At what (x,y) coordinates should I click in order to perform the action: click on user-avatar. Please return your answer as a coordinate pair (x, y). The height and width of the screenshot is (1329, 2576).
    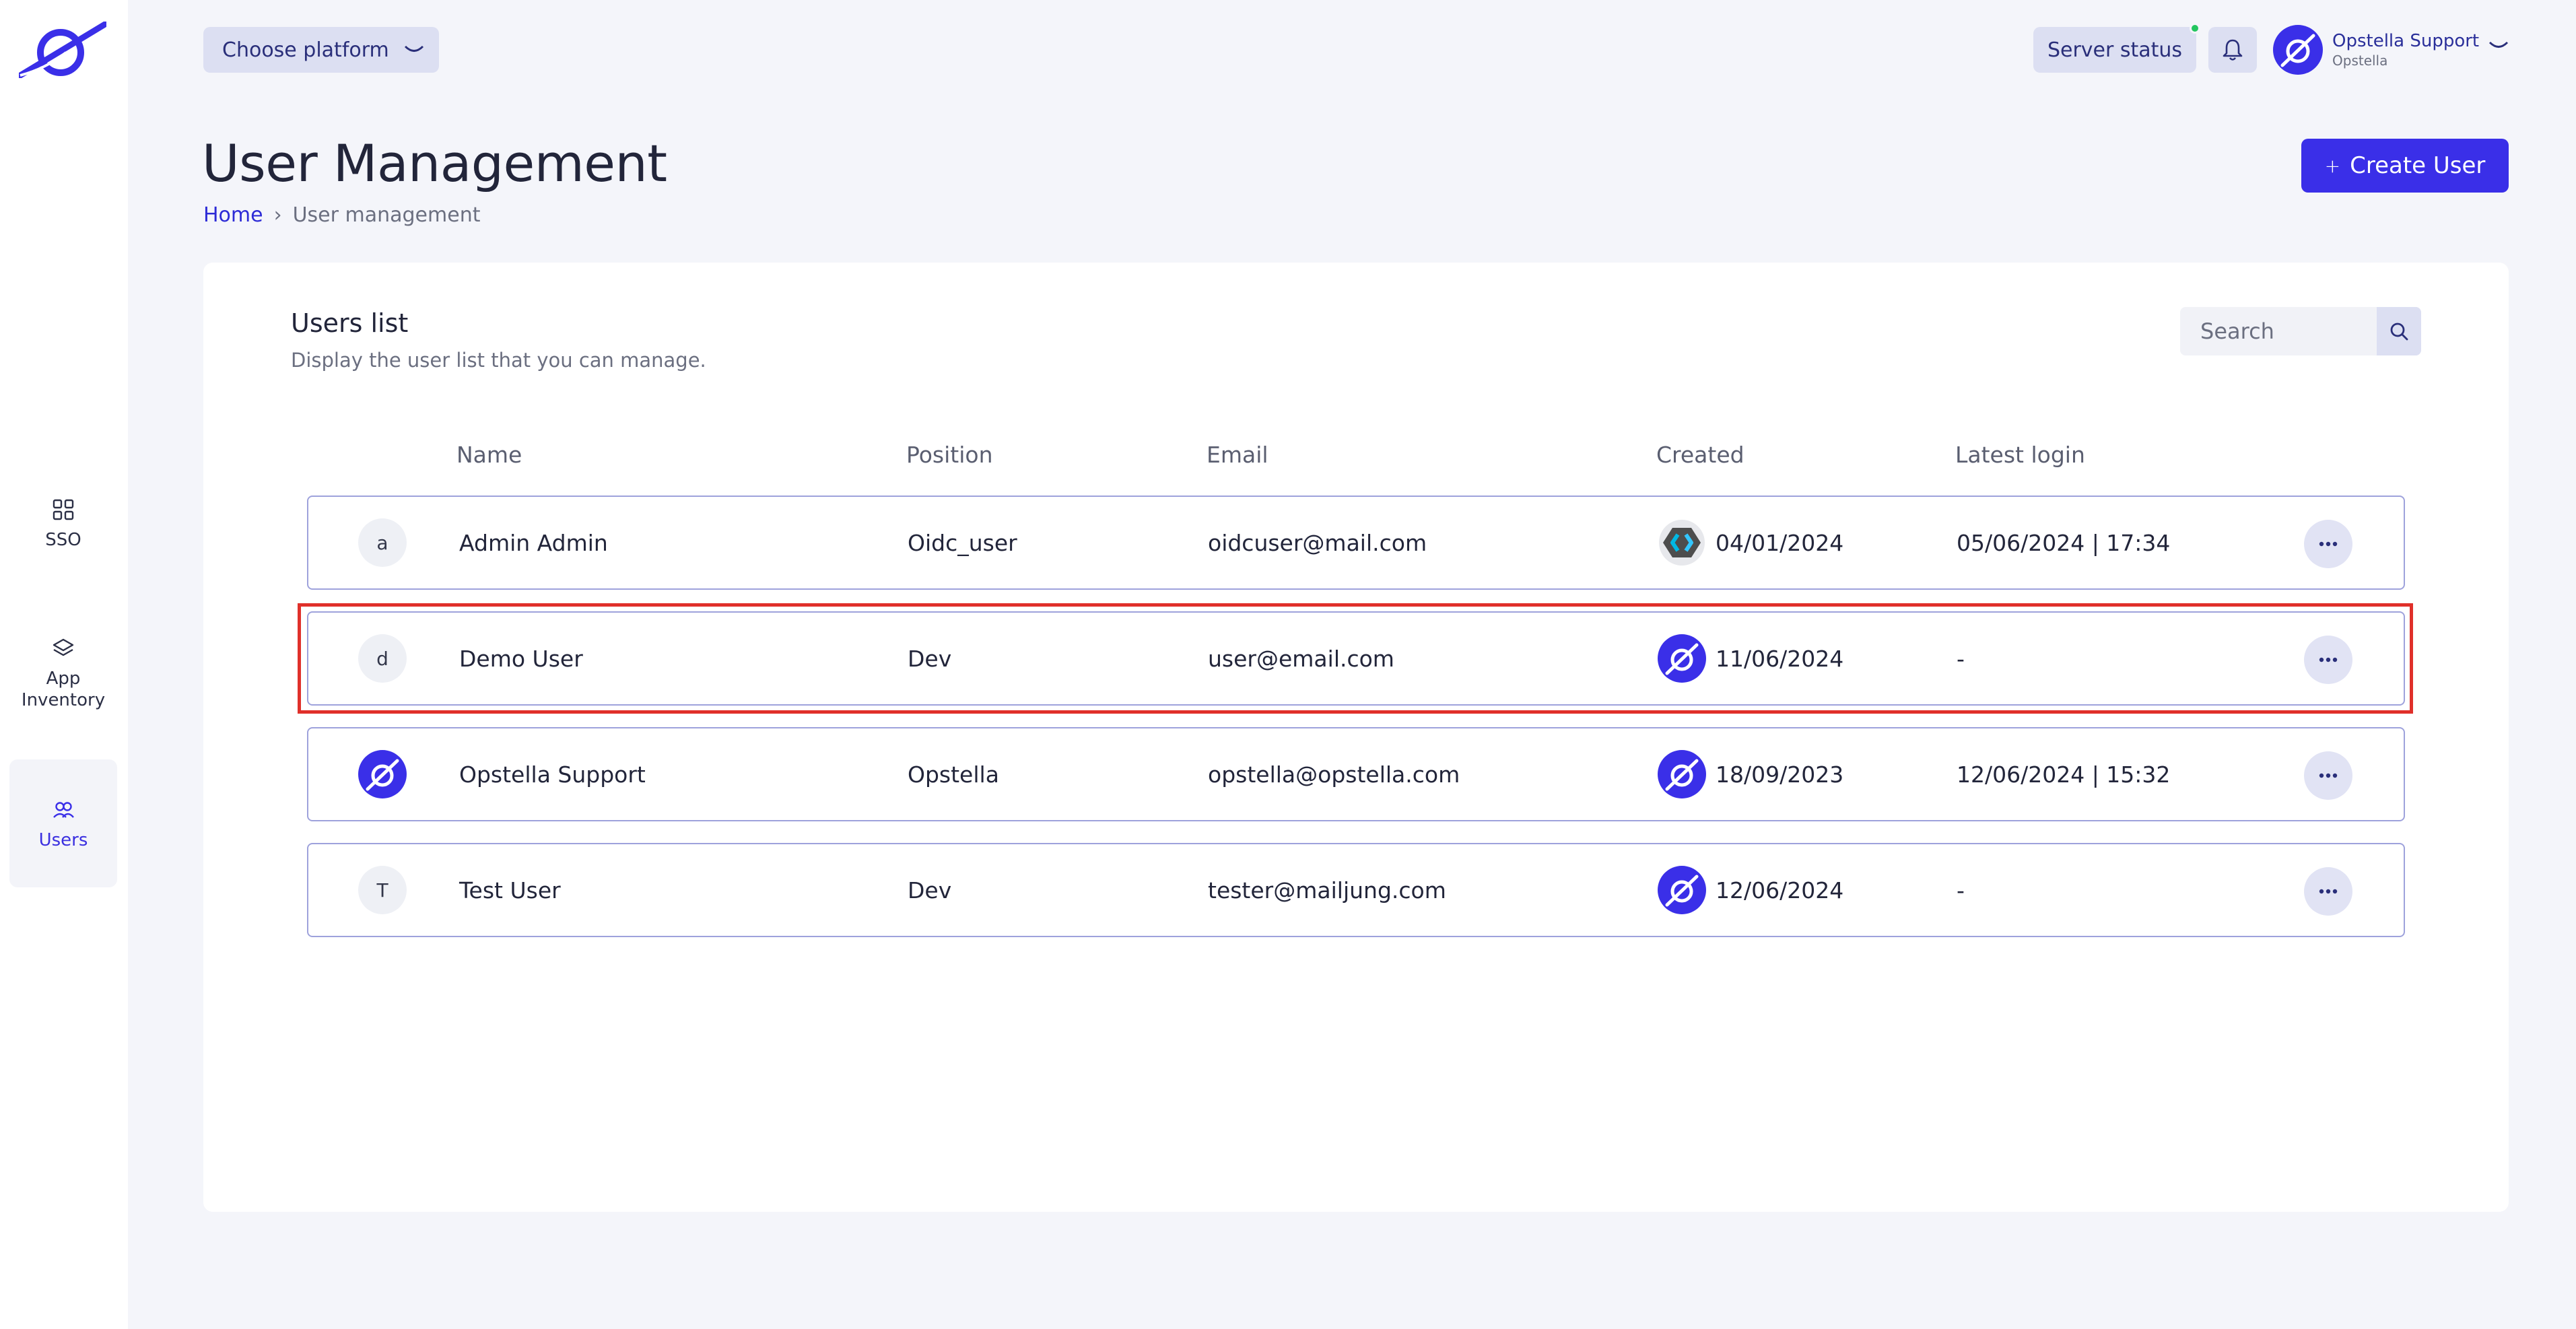
    Looking at the image, I should click on (2298, 50).